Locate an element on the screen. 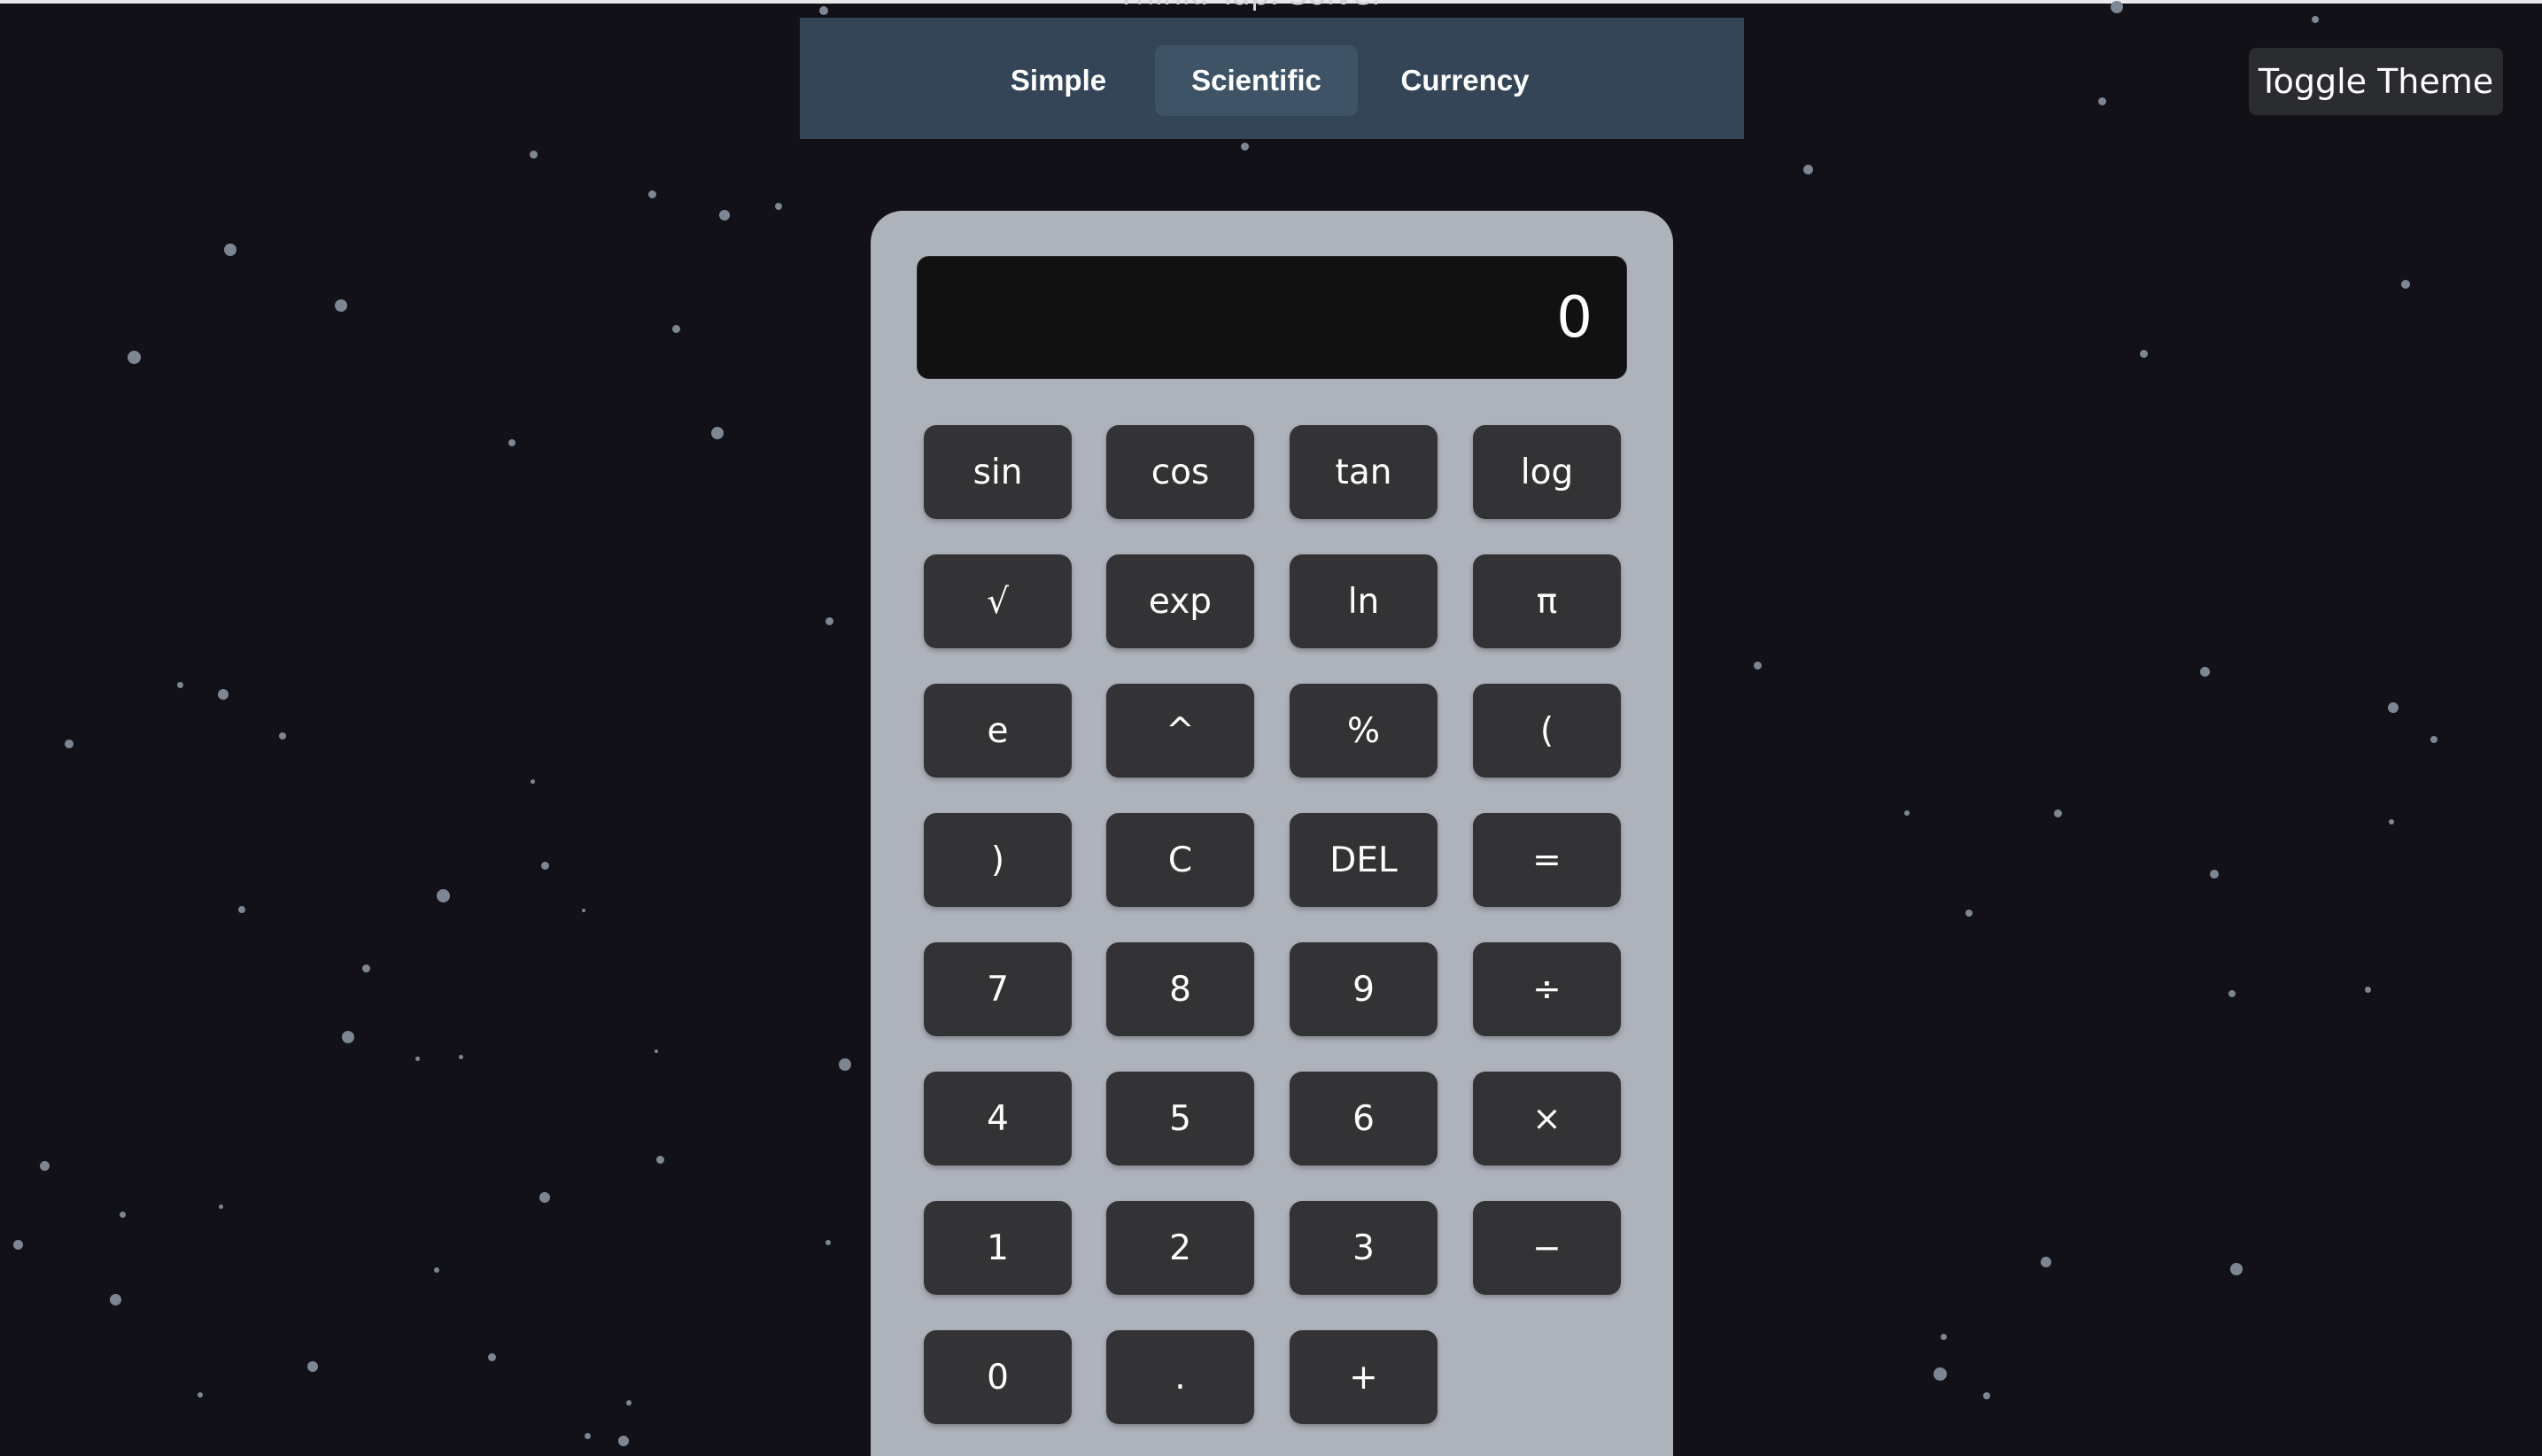 The width and height of the screenshot is (2542, 1456). key-tan: tan is located at coordinates (1364, 472).